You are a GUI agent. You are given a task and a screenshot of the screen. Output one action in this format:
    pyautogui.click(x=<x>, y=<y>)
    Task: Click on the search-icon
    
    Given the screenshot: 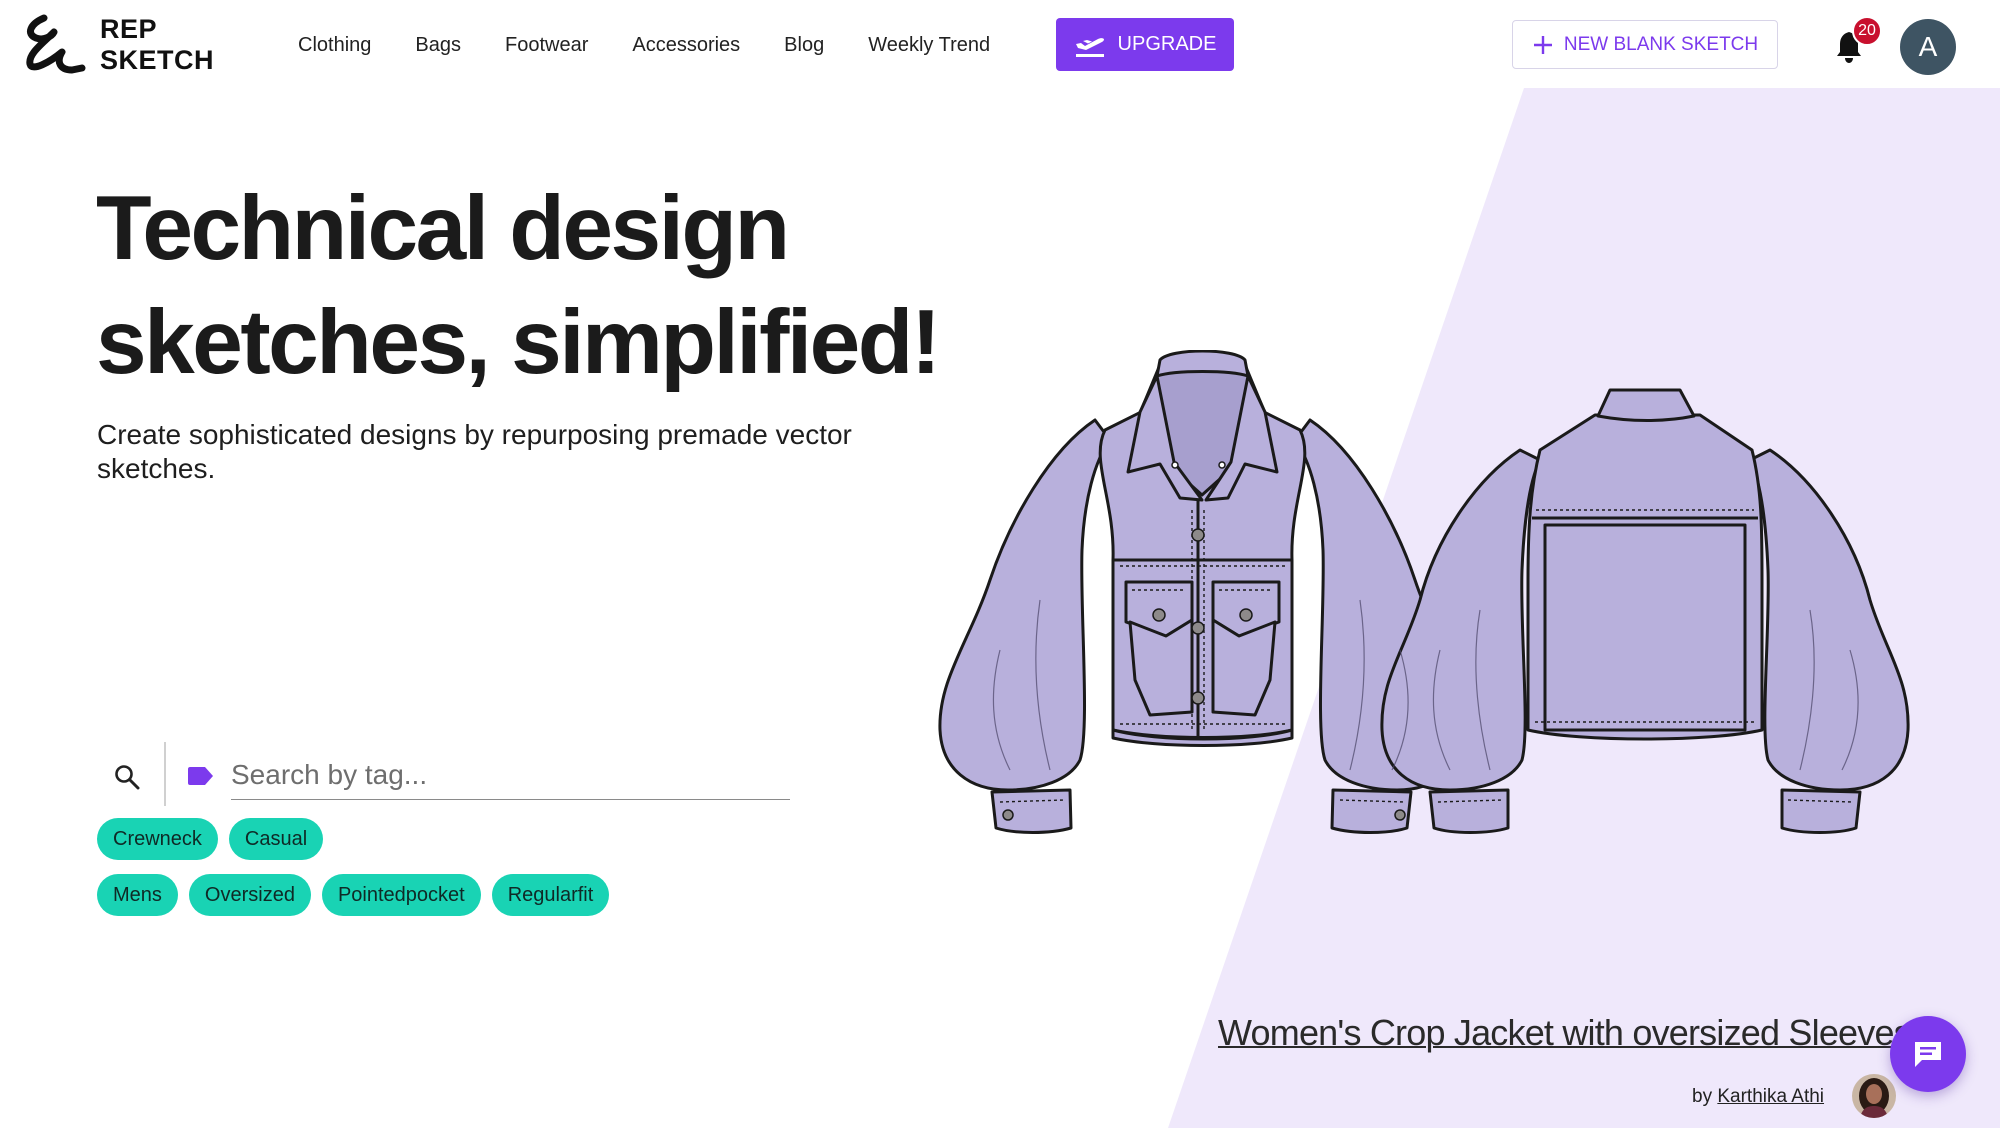 What is the action you would take?
    pyautogui.click(x=127, y=777)
    